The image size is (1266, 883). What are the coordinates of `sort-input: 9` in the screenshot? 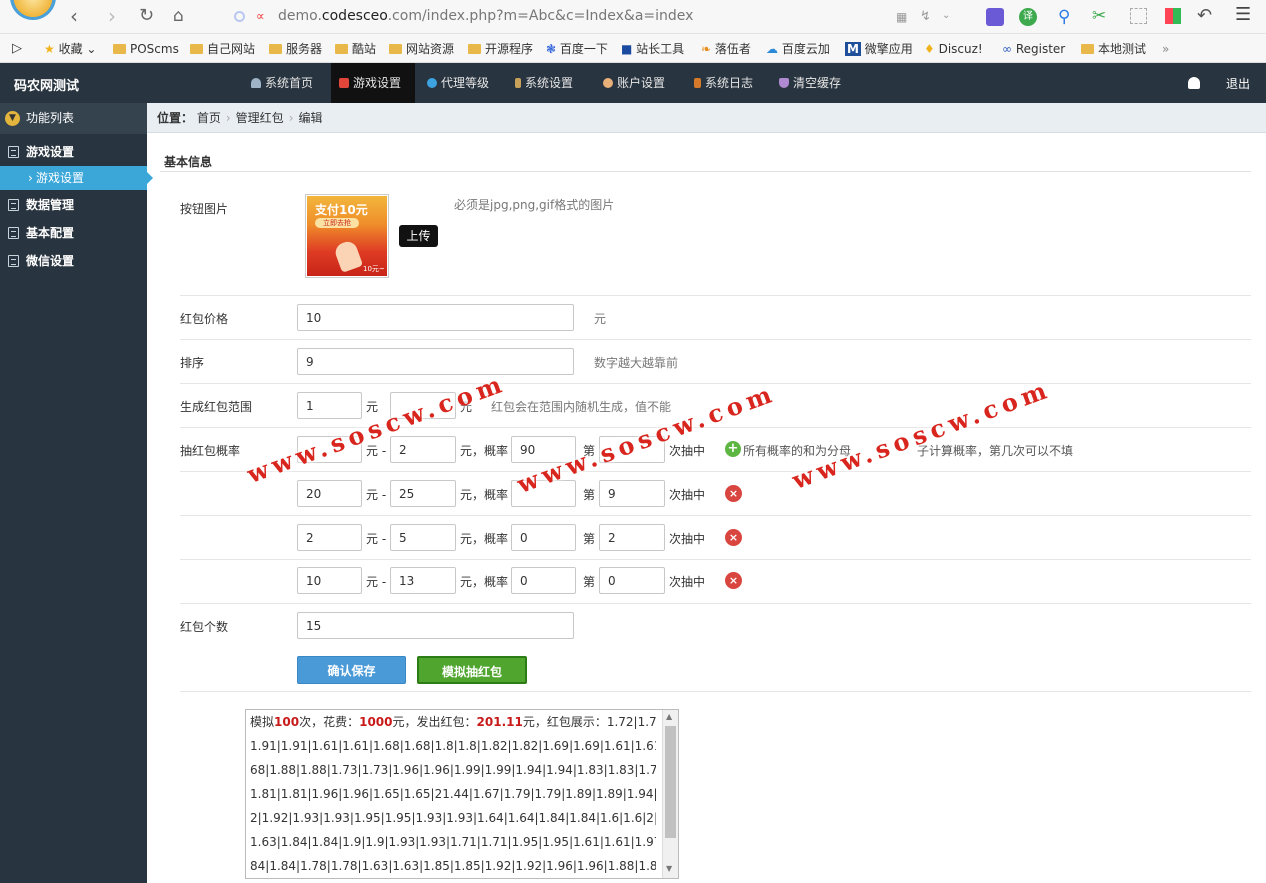 It's located at (435, 361).